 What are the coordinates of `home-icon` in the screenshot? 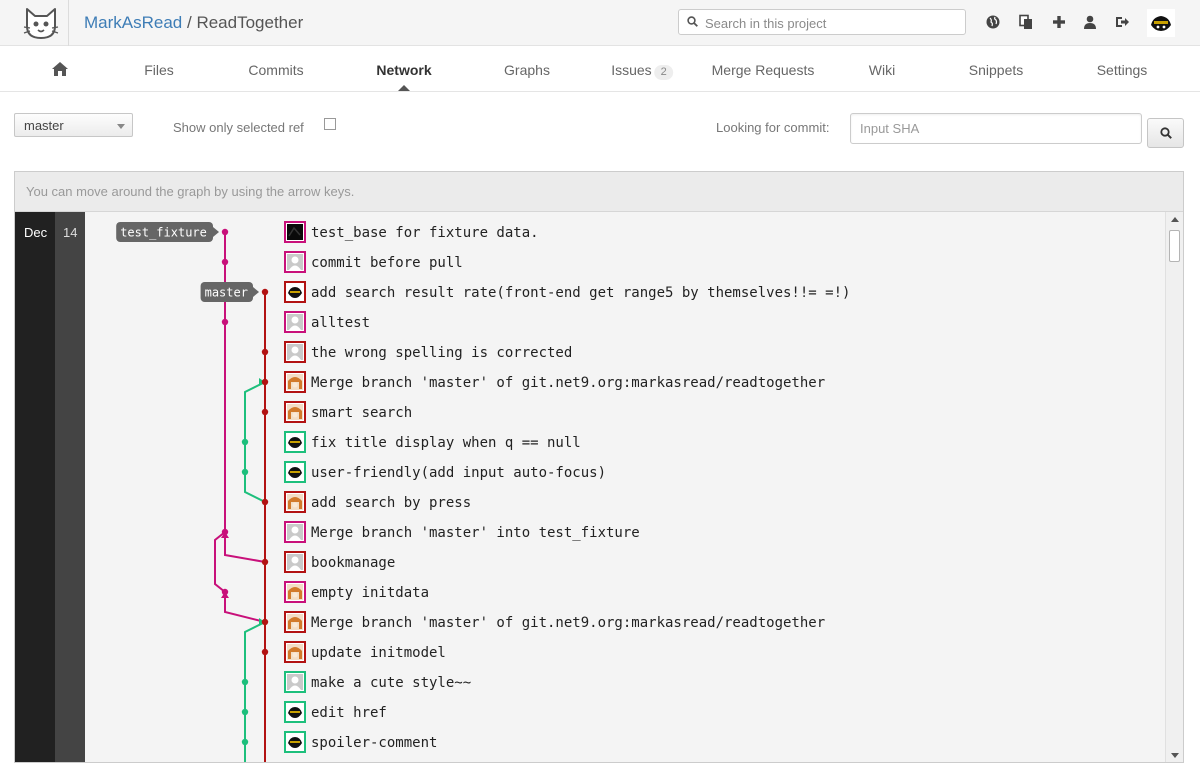 It's located at (60, 69).